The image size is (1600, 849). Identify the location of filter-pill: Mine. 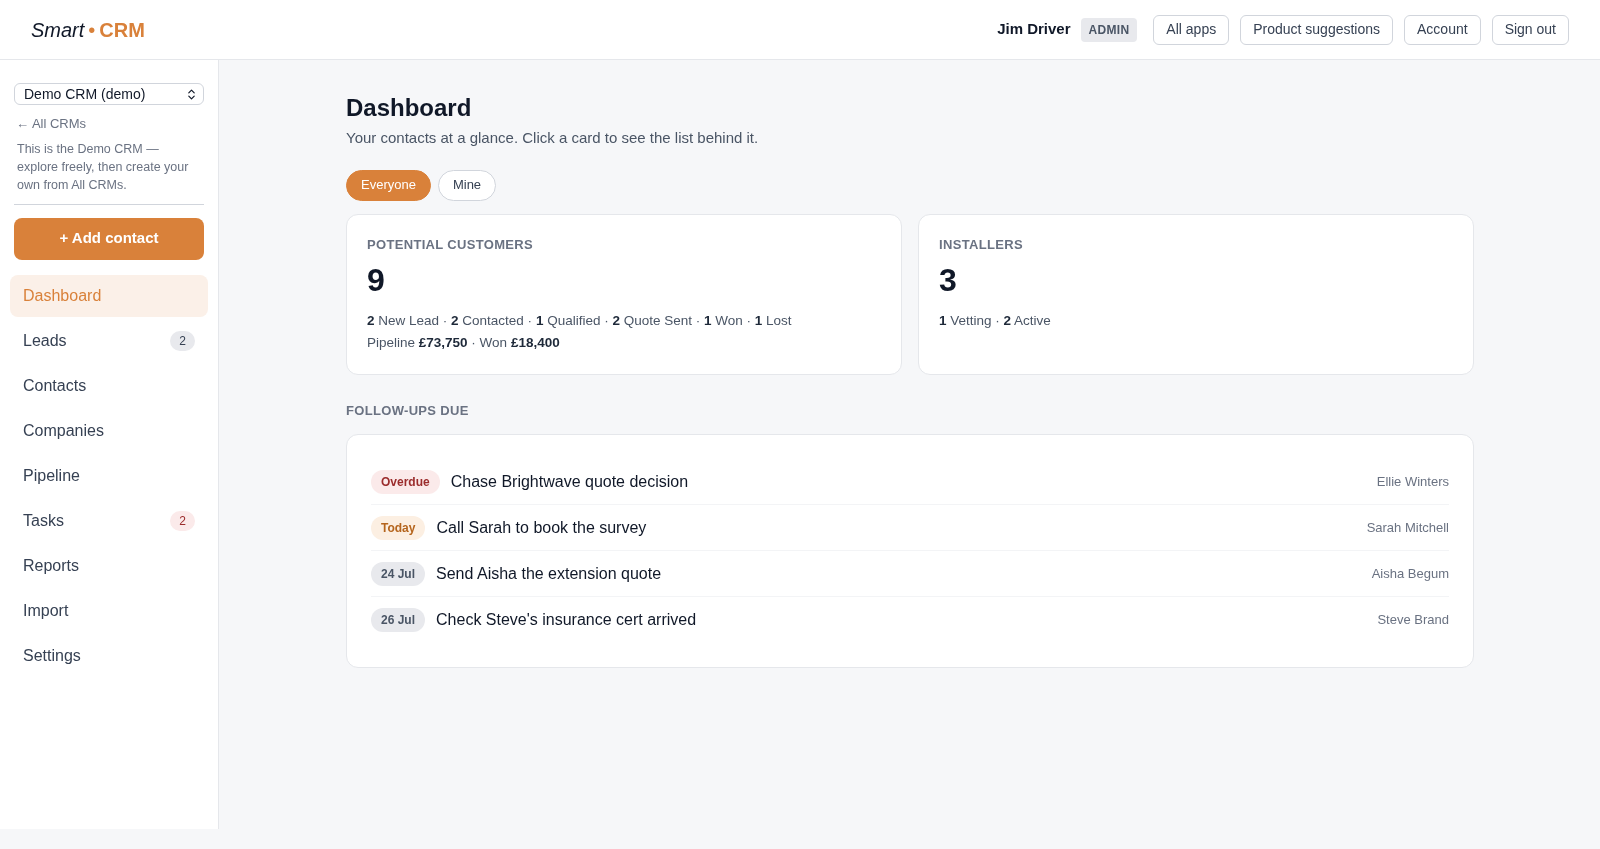
(467, 185).